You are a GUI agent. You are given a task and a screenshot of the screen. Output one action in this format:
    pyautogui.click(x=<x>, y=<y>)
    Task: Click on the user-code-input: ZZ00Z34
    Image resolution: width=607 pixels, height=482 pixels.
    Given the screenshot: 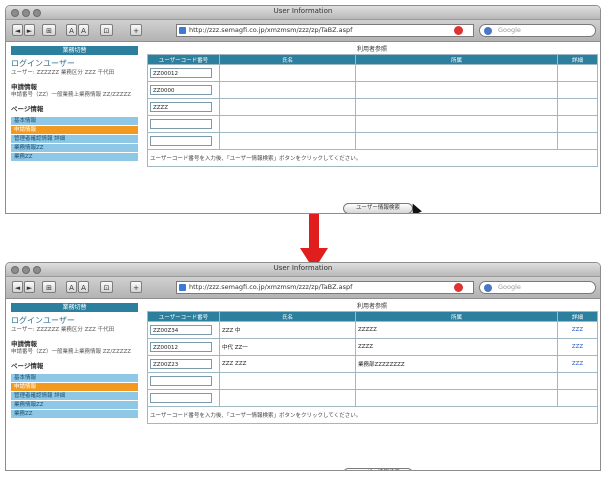 What is the action you would take?
    pyautogui.click(x=181, y=330)
    